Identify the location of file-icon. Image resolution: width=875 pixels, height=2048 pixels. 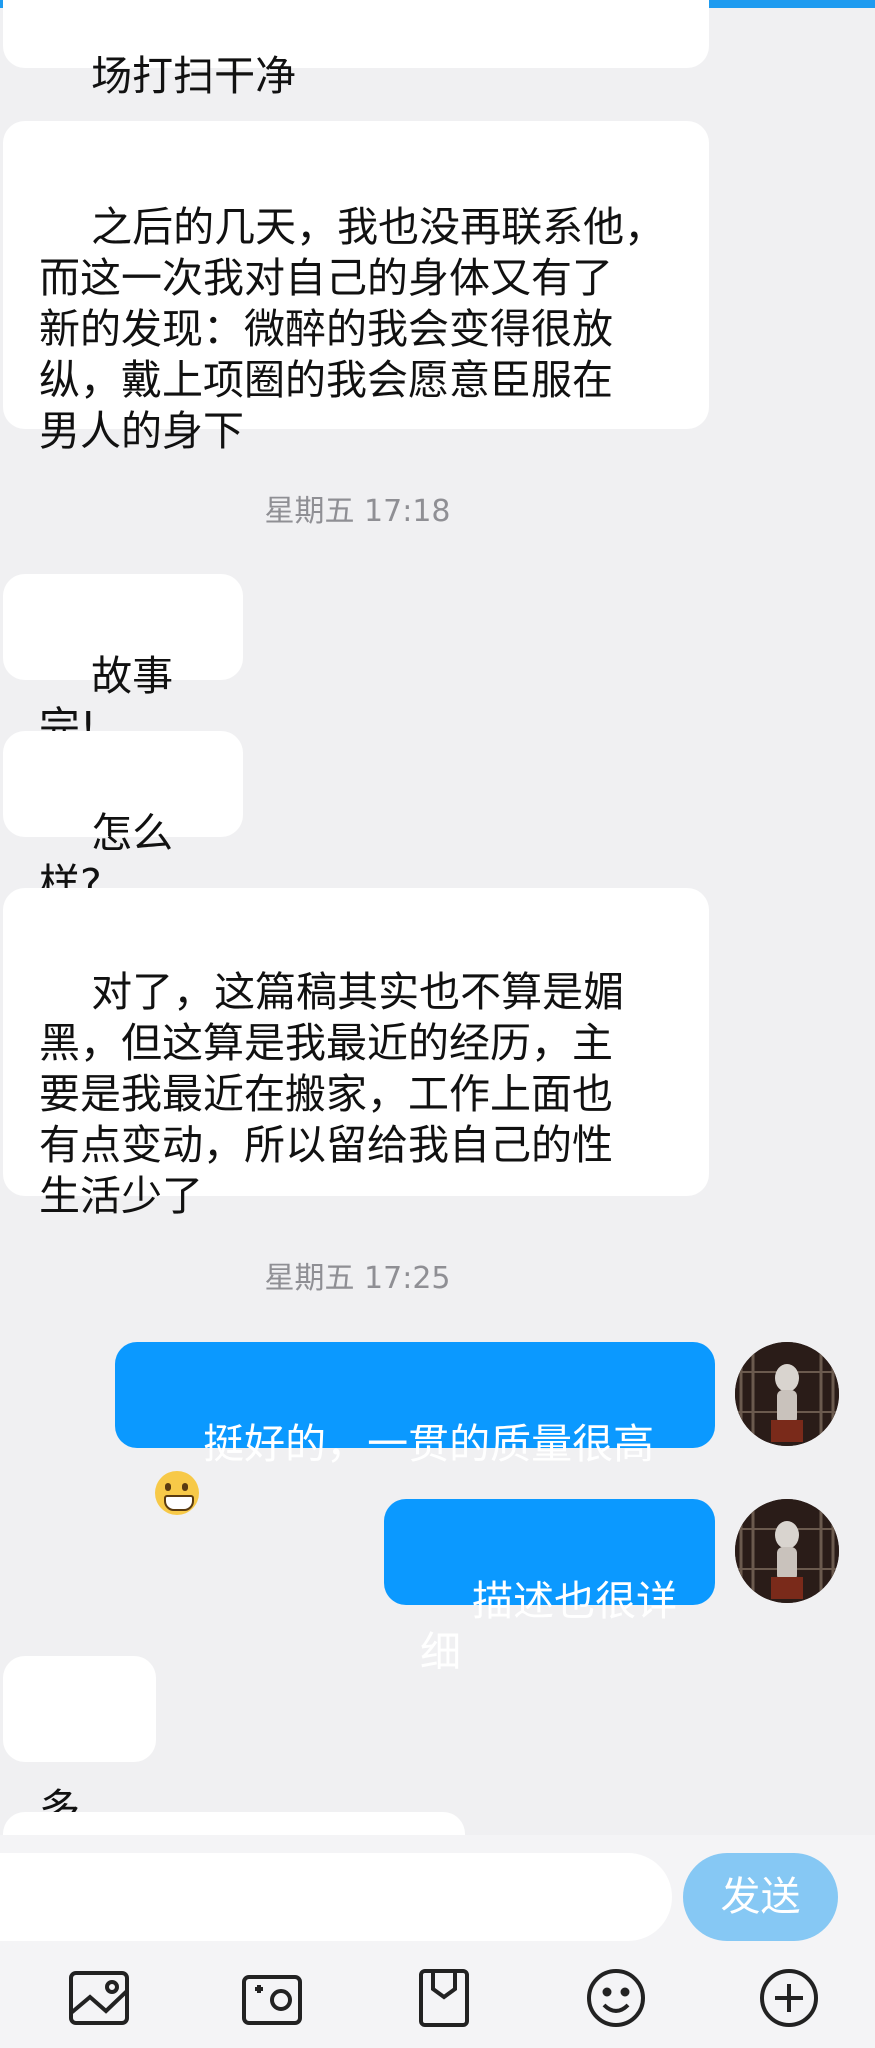
(444, 1998).